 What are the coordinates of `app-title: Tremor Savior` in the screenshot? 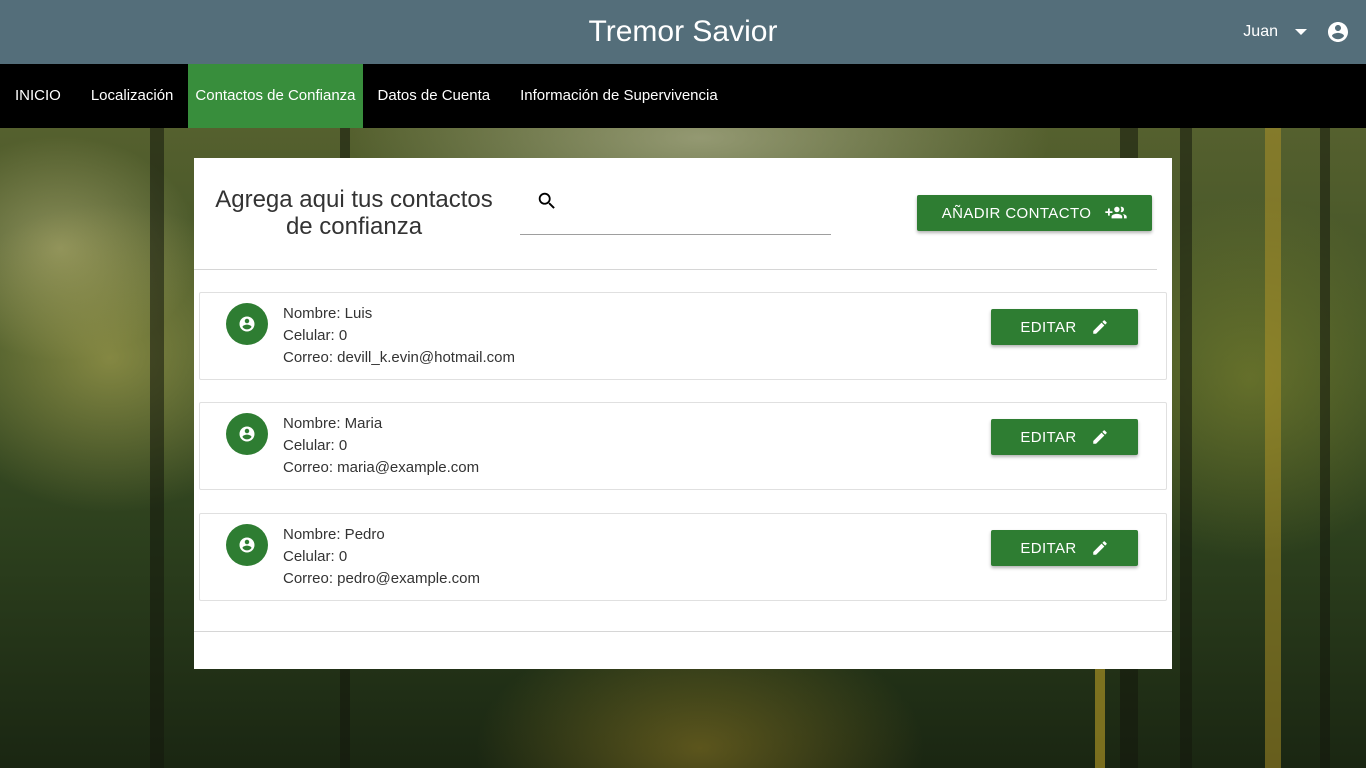 It's located at (683, 31).